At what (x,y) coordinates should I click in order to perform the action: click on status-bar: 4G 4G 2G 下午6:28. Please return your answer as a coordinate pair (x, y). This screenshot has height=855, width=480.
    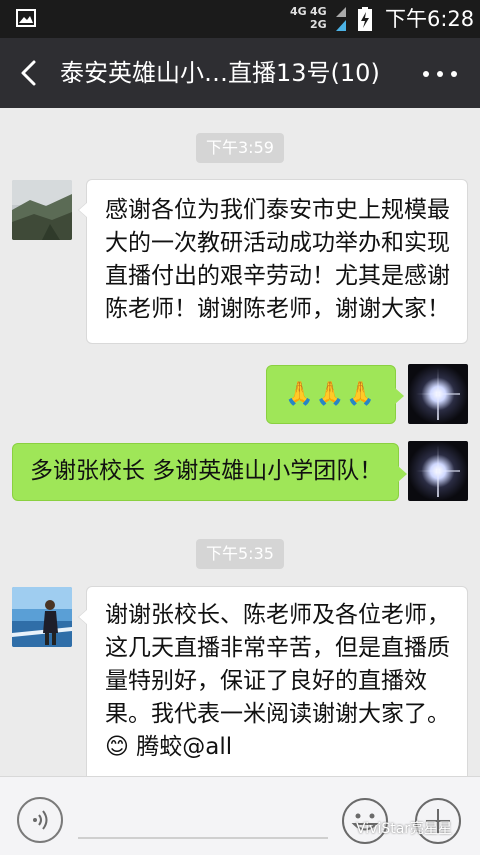
    Looking at the image, I should click on (240, 19).